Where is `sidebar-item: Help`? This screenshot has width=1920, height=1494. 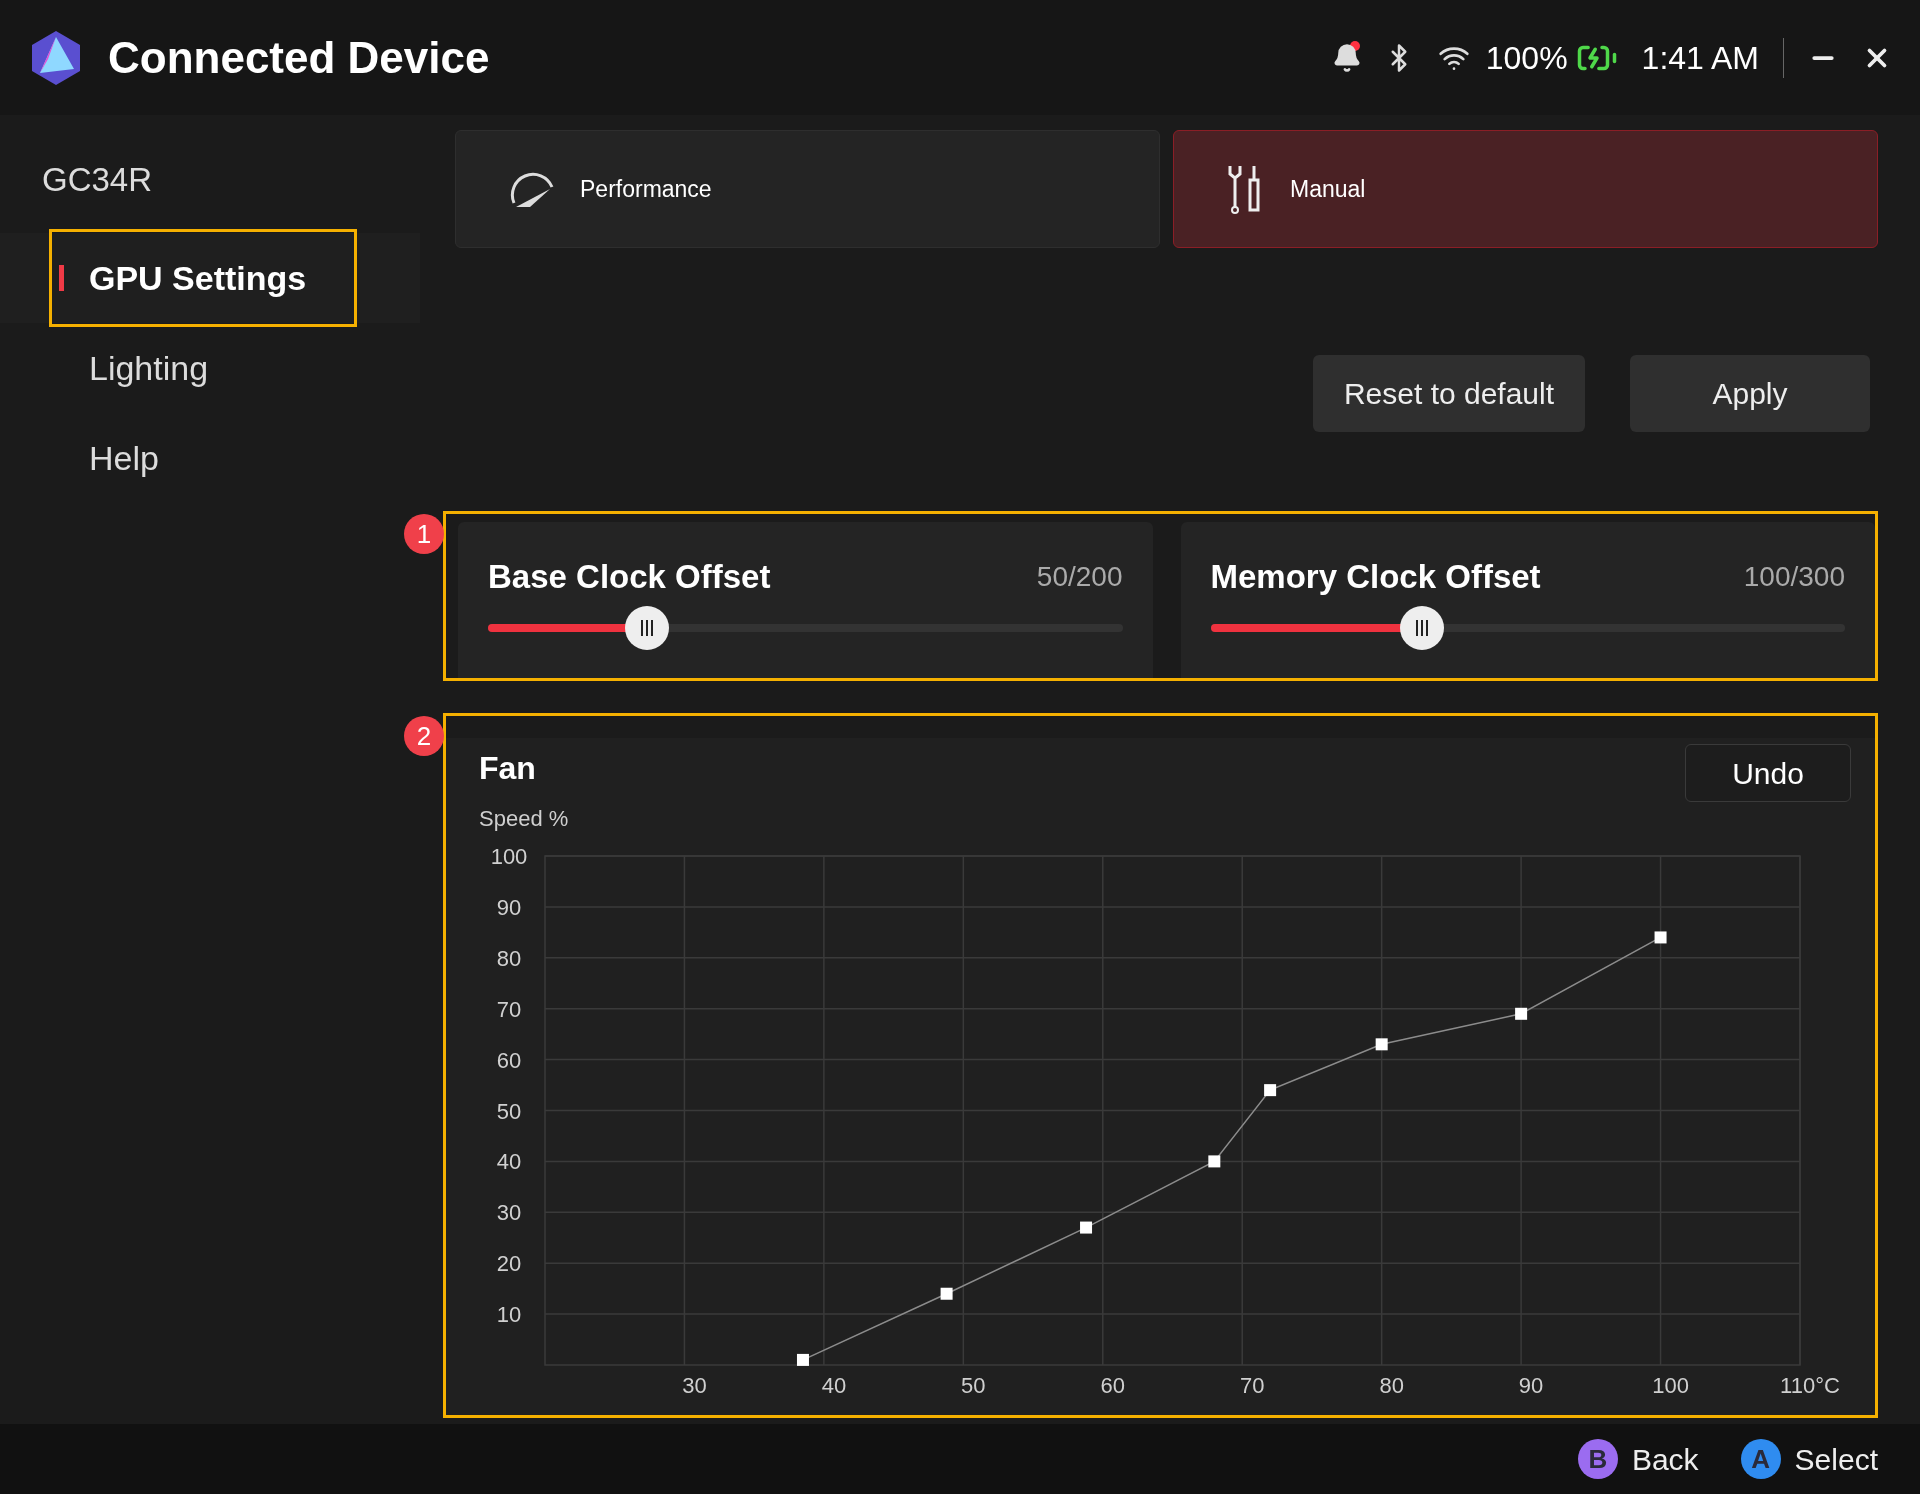
sidebar-item: Help is located at coordinates (210, 458).